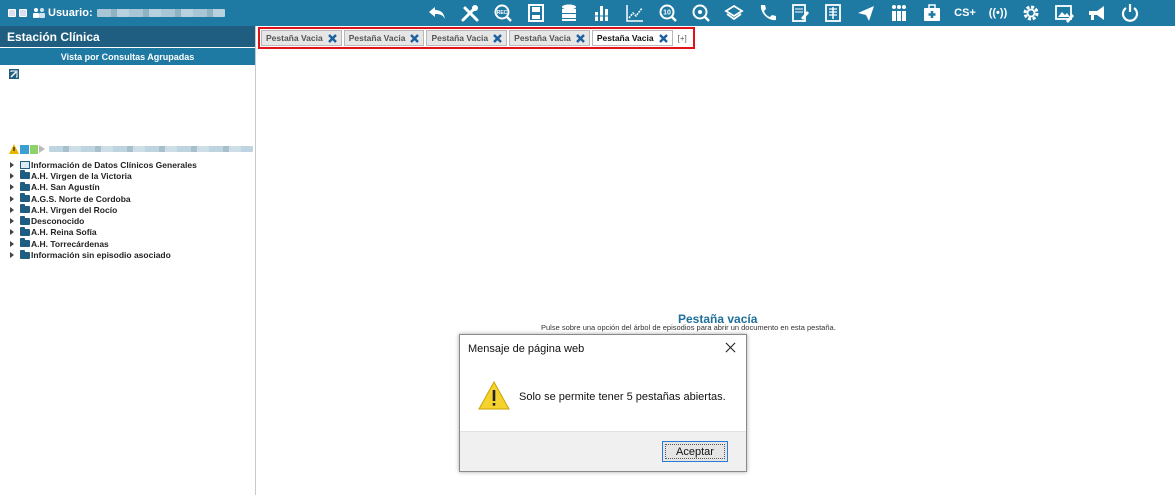  What do you see at coordinates (1064, 13) in the screenshot?
I see `image-edit-icon` at bounding box center [1064, 13].